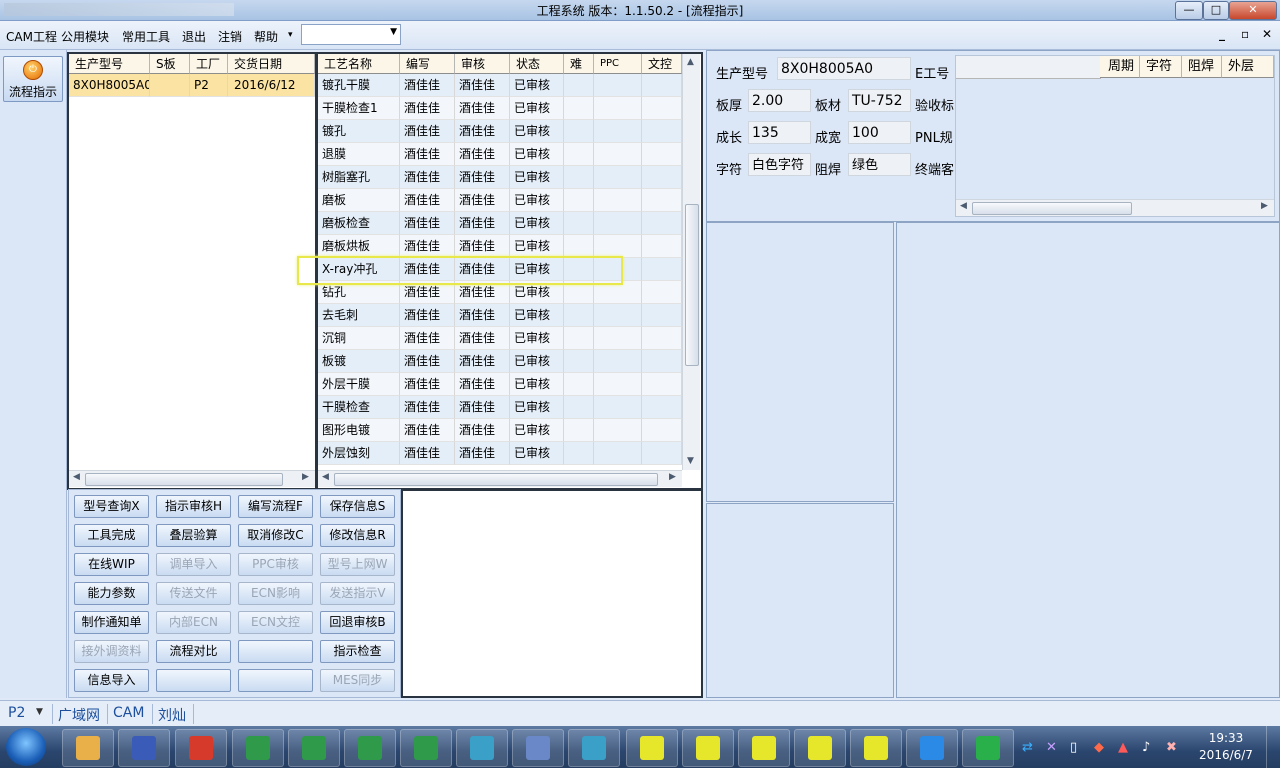 Image resolution: width=1280 pixels, height=768 pixels. I want to click on col-header-cycle: 周期, so click(1120, 67).